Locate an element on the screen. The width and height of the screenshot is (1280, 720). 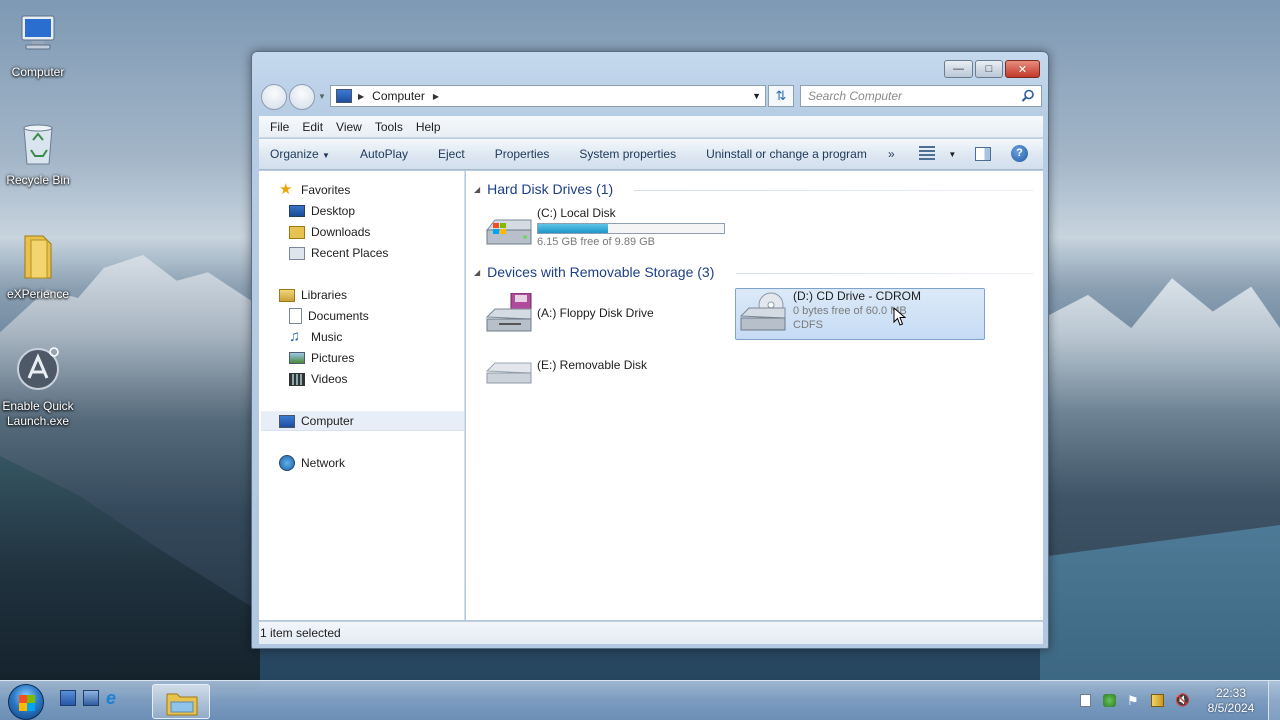
nav-pictures: Pictures is located at coordinates (321, 358).